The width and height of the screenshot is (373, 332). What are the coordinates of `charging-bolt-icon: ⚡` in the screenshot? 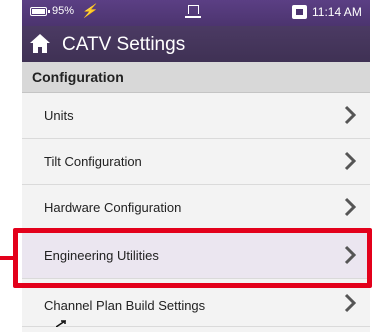 It's located at (89, 10).